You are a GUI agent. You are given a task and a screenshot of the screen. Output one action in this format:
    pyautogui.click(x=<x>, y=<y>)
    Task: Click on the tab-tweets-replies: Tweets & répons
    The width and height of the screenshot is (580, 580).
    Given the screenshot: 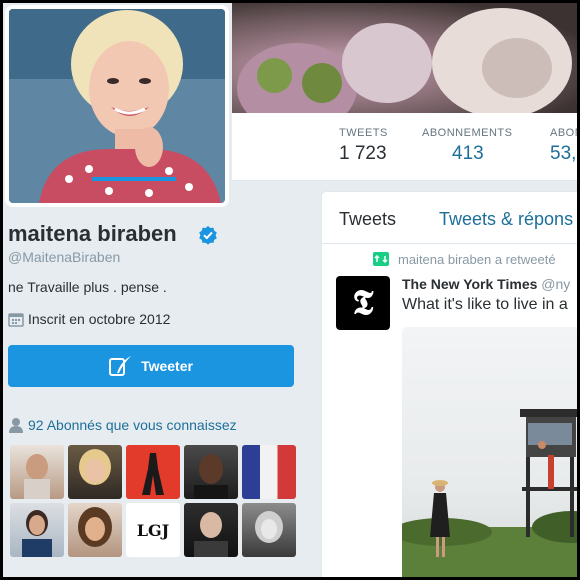 What is the action you would take?
    pyautogui.click(x=506, y=219)
    